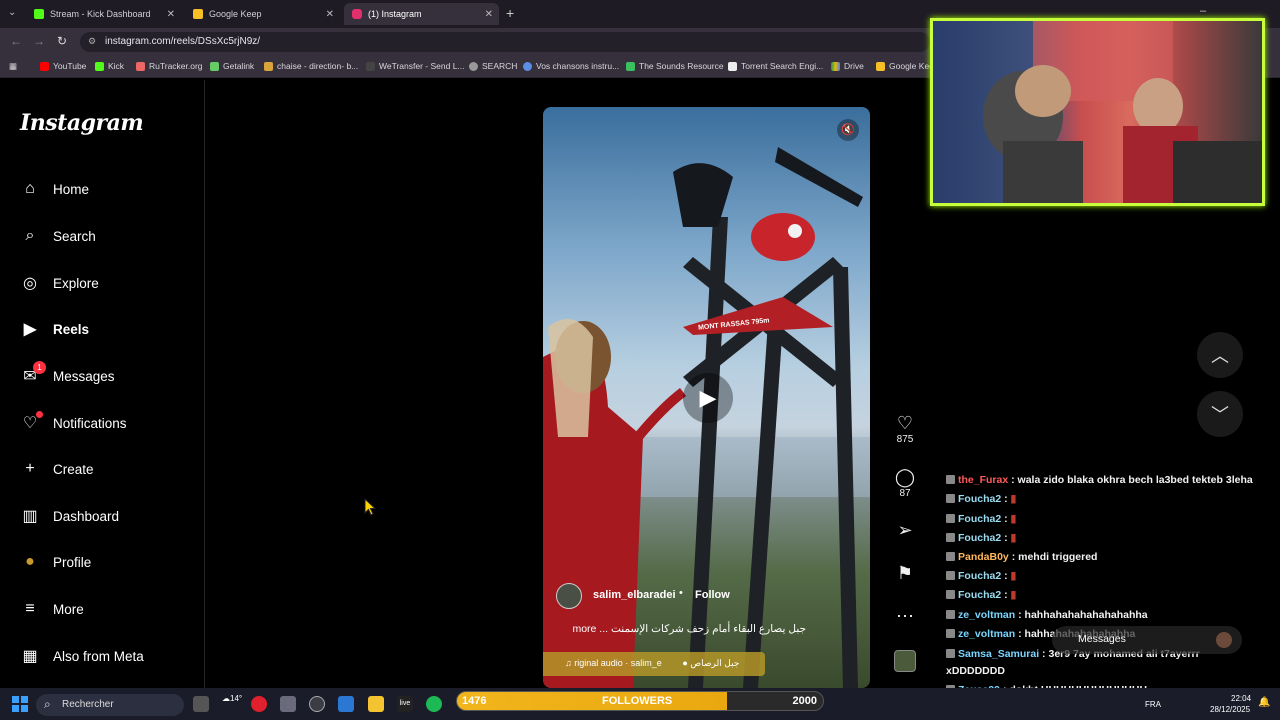 The height and width of the screenshot is (720, 1280). Describe the element at coordinates (493, 66) in the screenshot. I see `bookmark-search: SEARCH` at that location.